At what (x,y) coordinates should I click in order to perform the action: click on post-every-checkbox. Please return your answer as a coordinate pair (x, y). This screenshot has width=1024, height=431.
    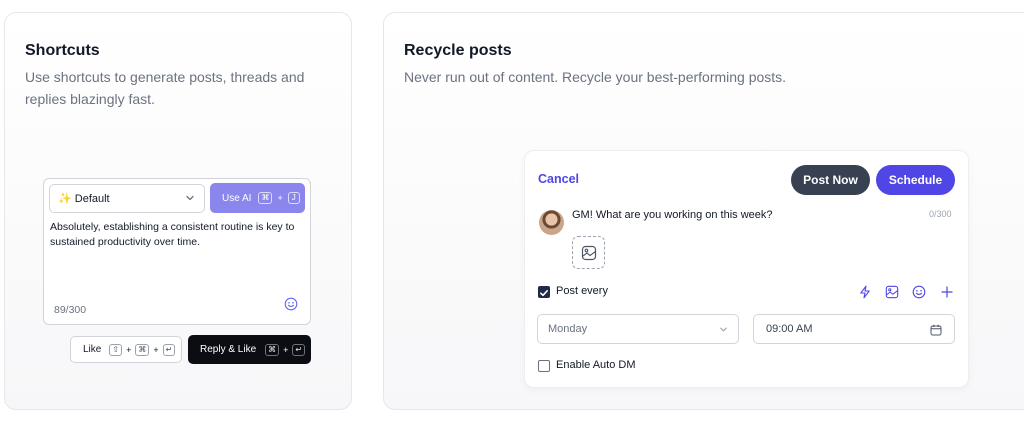
    Looking at the image, I should click on (544, 292).